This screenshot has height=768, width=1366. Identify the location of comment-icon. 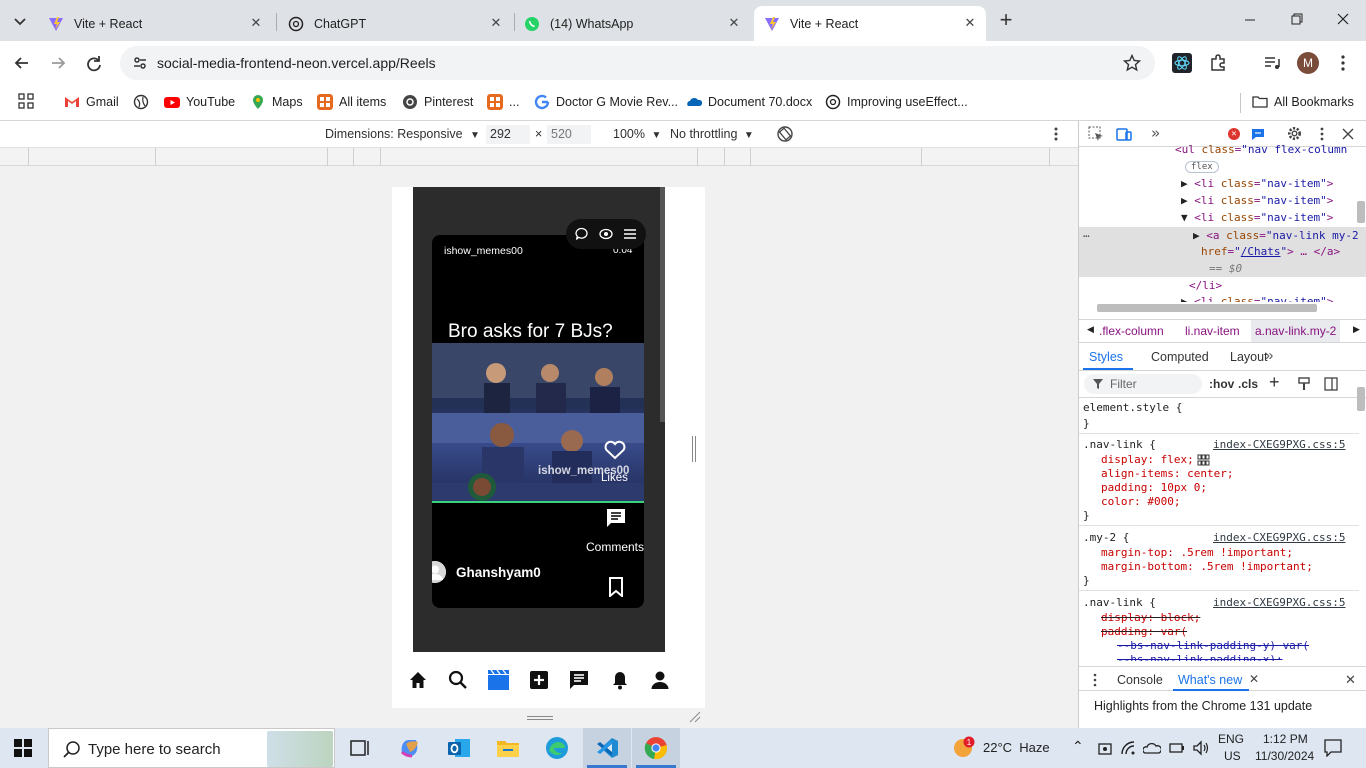
(616, 518).